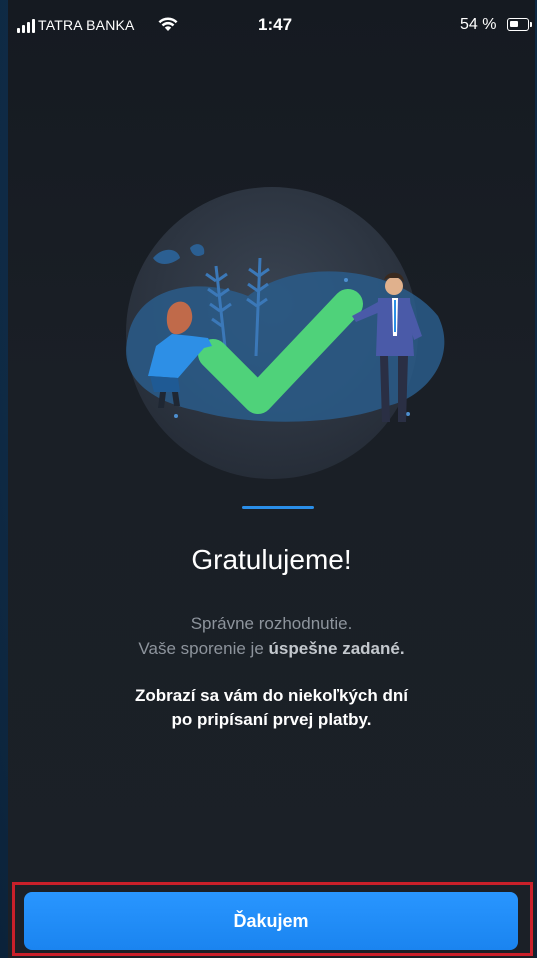  What do you see at coordinates (275, 24) in the screenshot?
I see `status-time: 1:47` at bounding box center [275, 24].